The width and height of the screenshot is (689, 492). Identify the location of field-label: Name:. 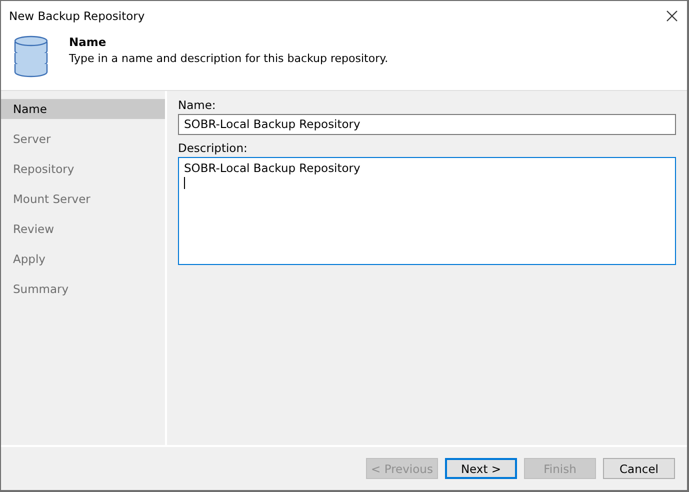
(197, 105).